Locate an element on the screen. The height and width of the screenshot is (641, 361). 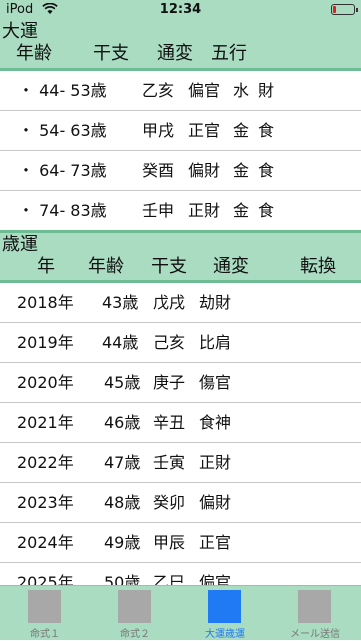
daiun-age: ・ 54- 63歳 is located at coordinates (62, 130).